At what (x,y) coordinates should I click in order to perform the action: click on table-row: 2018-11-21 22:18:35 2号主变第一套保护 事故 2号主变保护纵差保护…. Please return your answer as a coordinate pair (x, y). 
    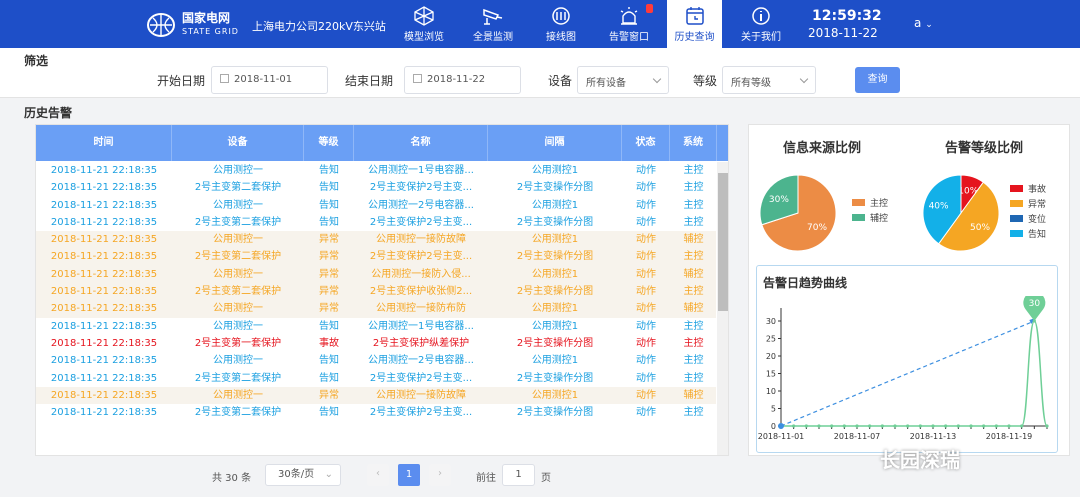
    Looking at the image, I should click on (376, 343).